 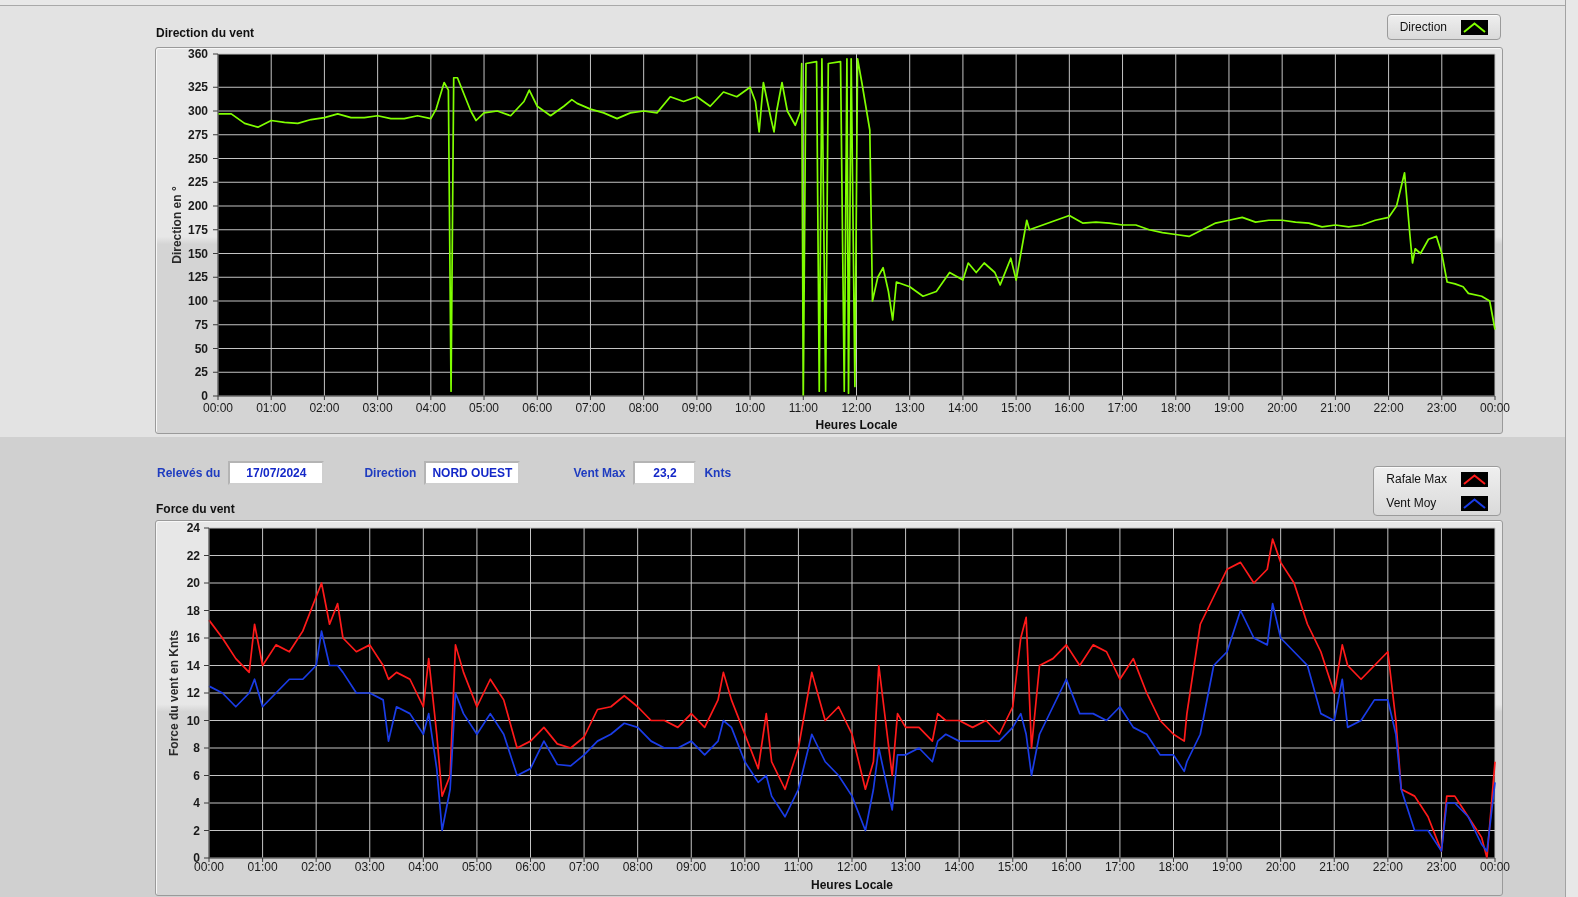 I want to click on field-label: Vent Max, so click(x=599, y=473).